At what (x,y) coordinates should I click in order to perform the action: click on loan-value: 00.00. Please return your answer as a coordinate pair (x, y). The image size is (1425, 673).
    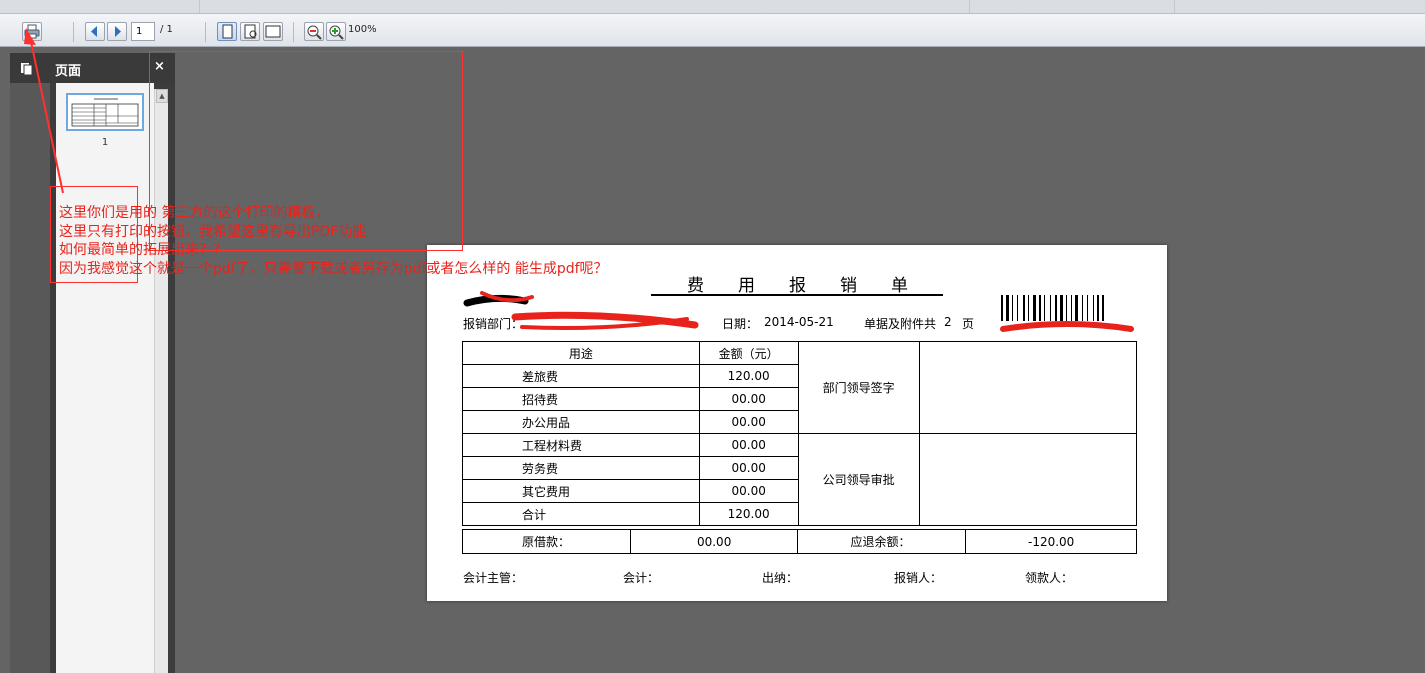
    Looking at the image, I should click on (714, 541).